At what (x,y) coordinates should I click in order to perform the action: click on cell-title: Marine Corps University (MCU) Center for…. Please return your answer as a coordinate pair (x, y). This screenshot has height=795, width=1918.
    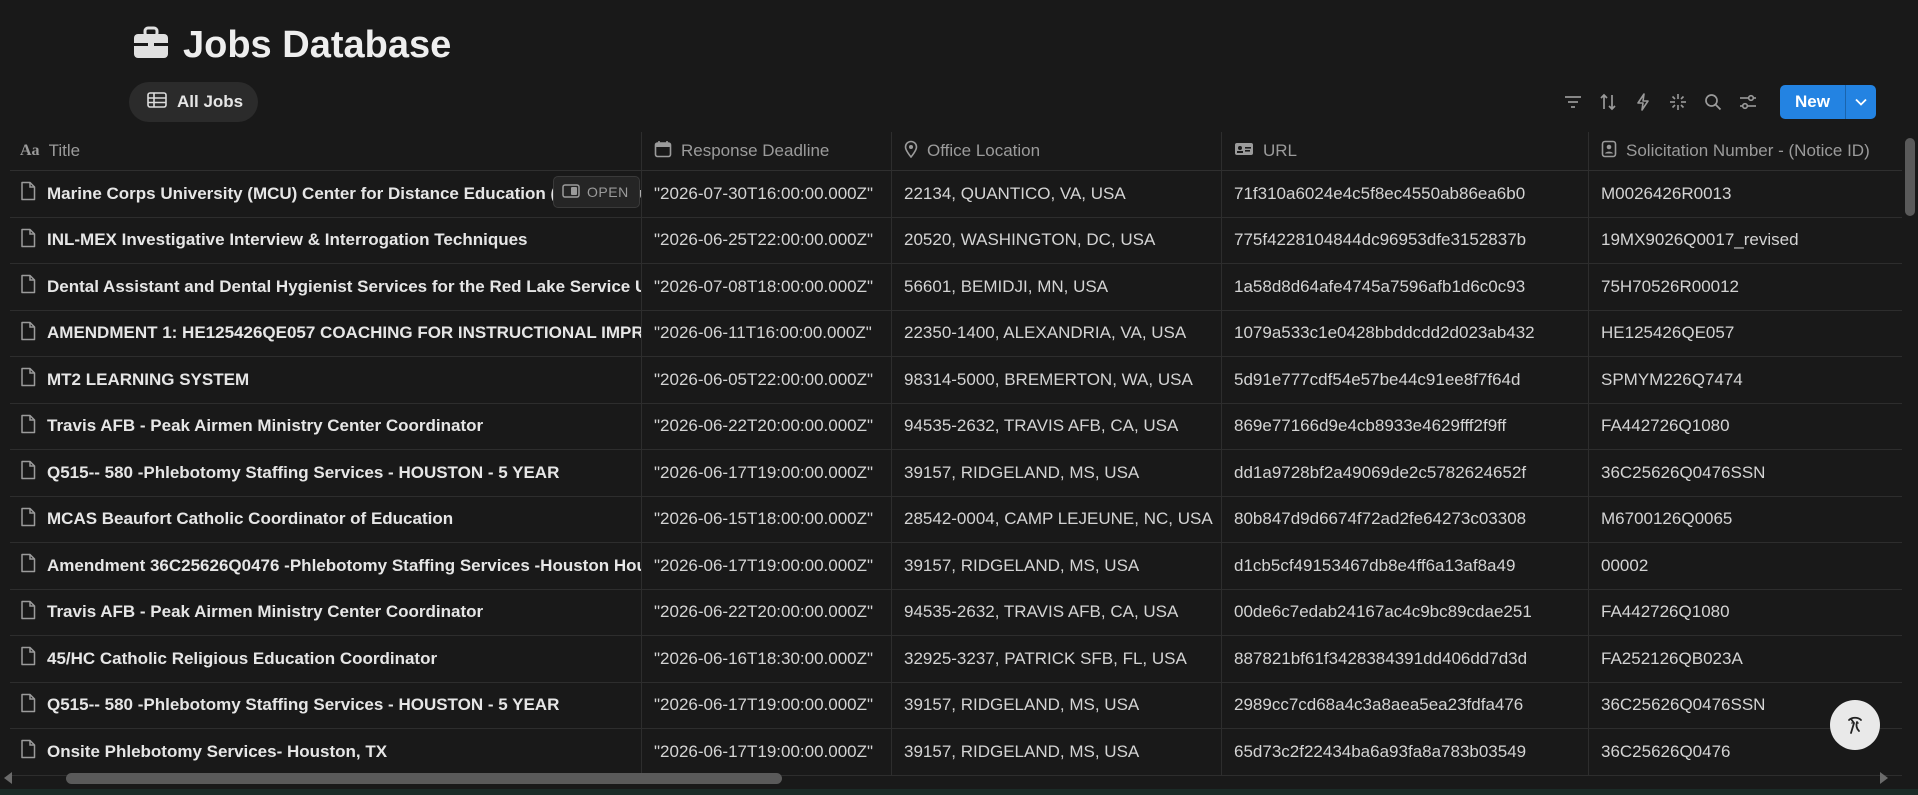
    Looking at the image, I should click on (326, 194).